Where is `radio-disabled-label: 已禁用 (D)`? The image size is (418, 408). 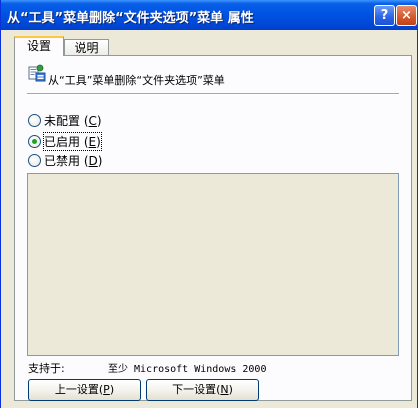
radio-disabled-label: 已禁用 (D) is located at coordinates (73, 160).